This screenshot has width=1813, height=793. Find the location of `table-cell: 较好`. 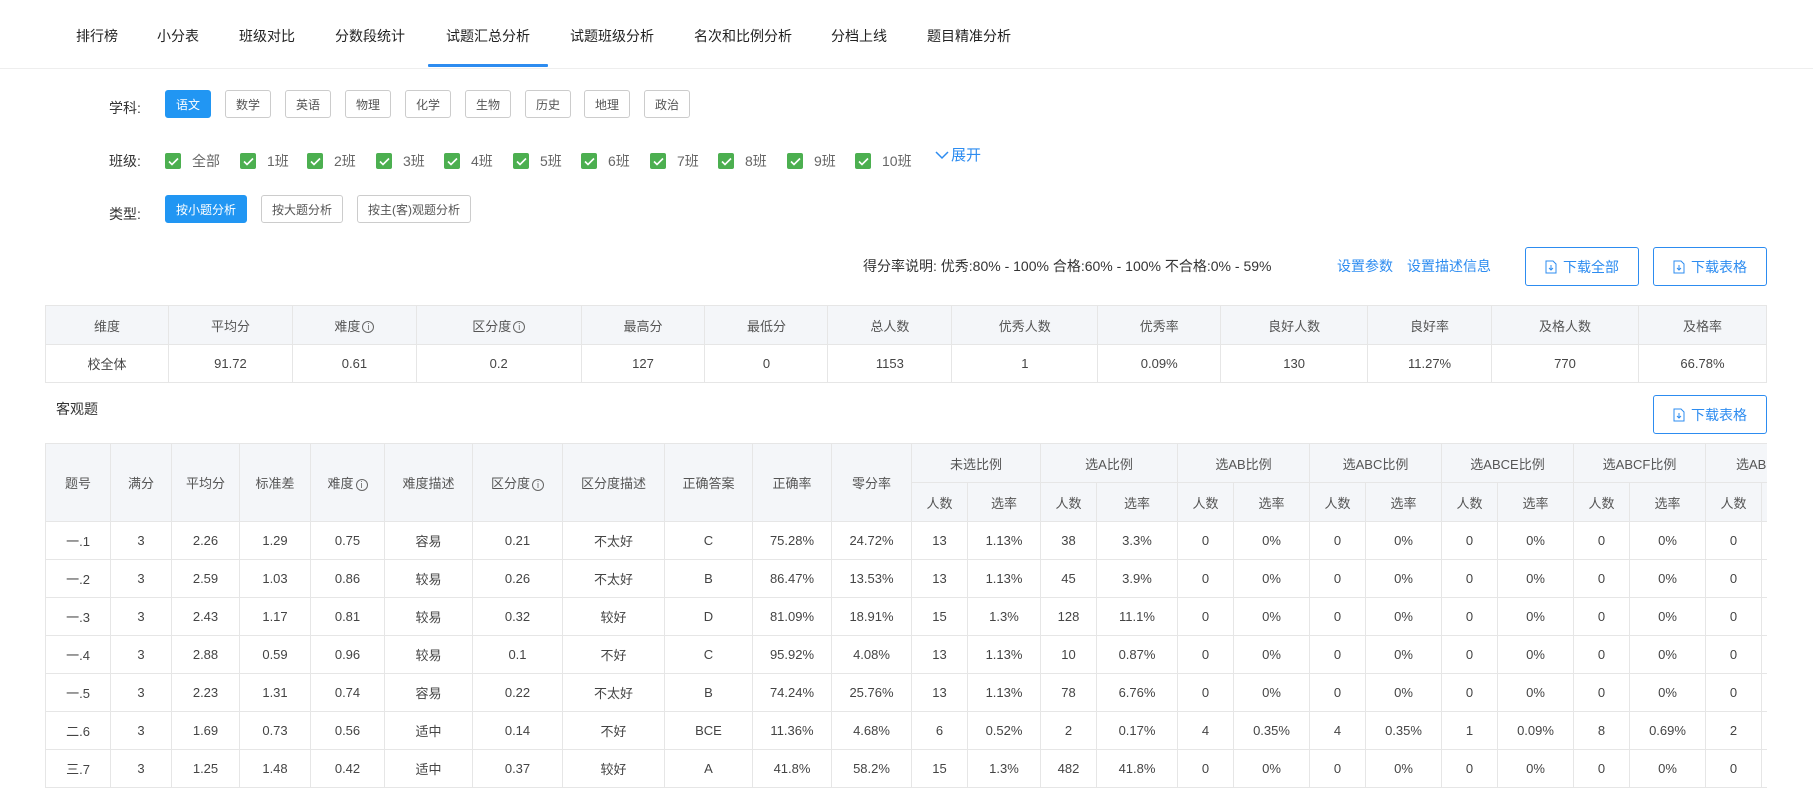

table-cell: 较好 is located at coordinates (613, 768).